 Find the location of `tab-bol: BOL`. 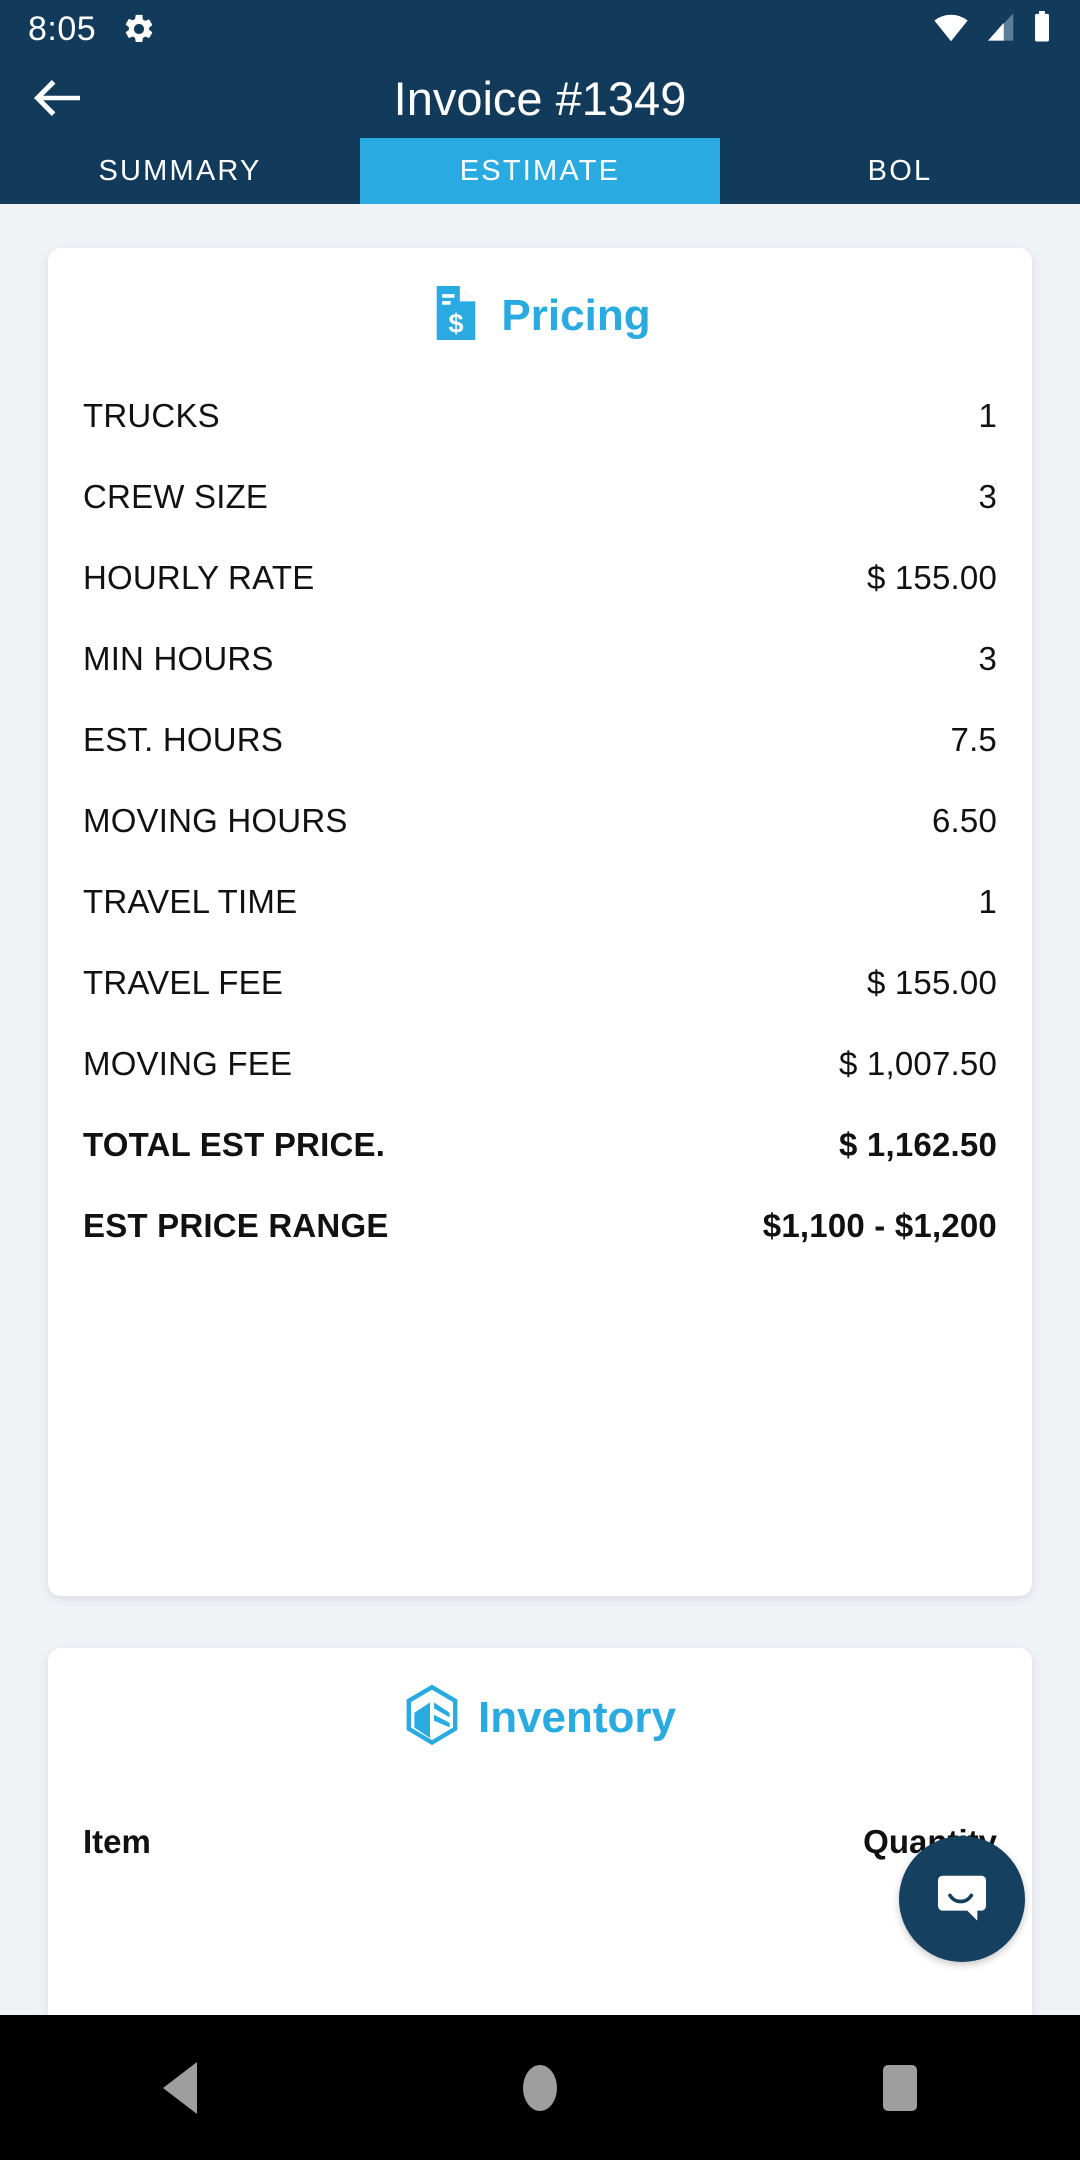

tab-bol: BOL is located at coordinates (900, 171).